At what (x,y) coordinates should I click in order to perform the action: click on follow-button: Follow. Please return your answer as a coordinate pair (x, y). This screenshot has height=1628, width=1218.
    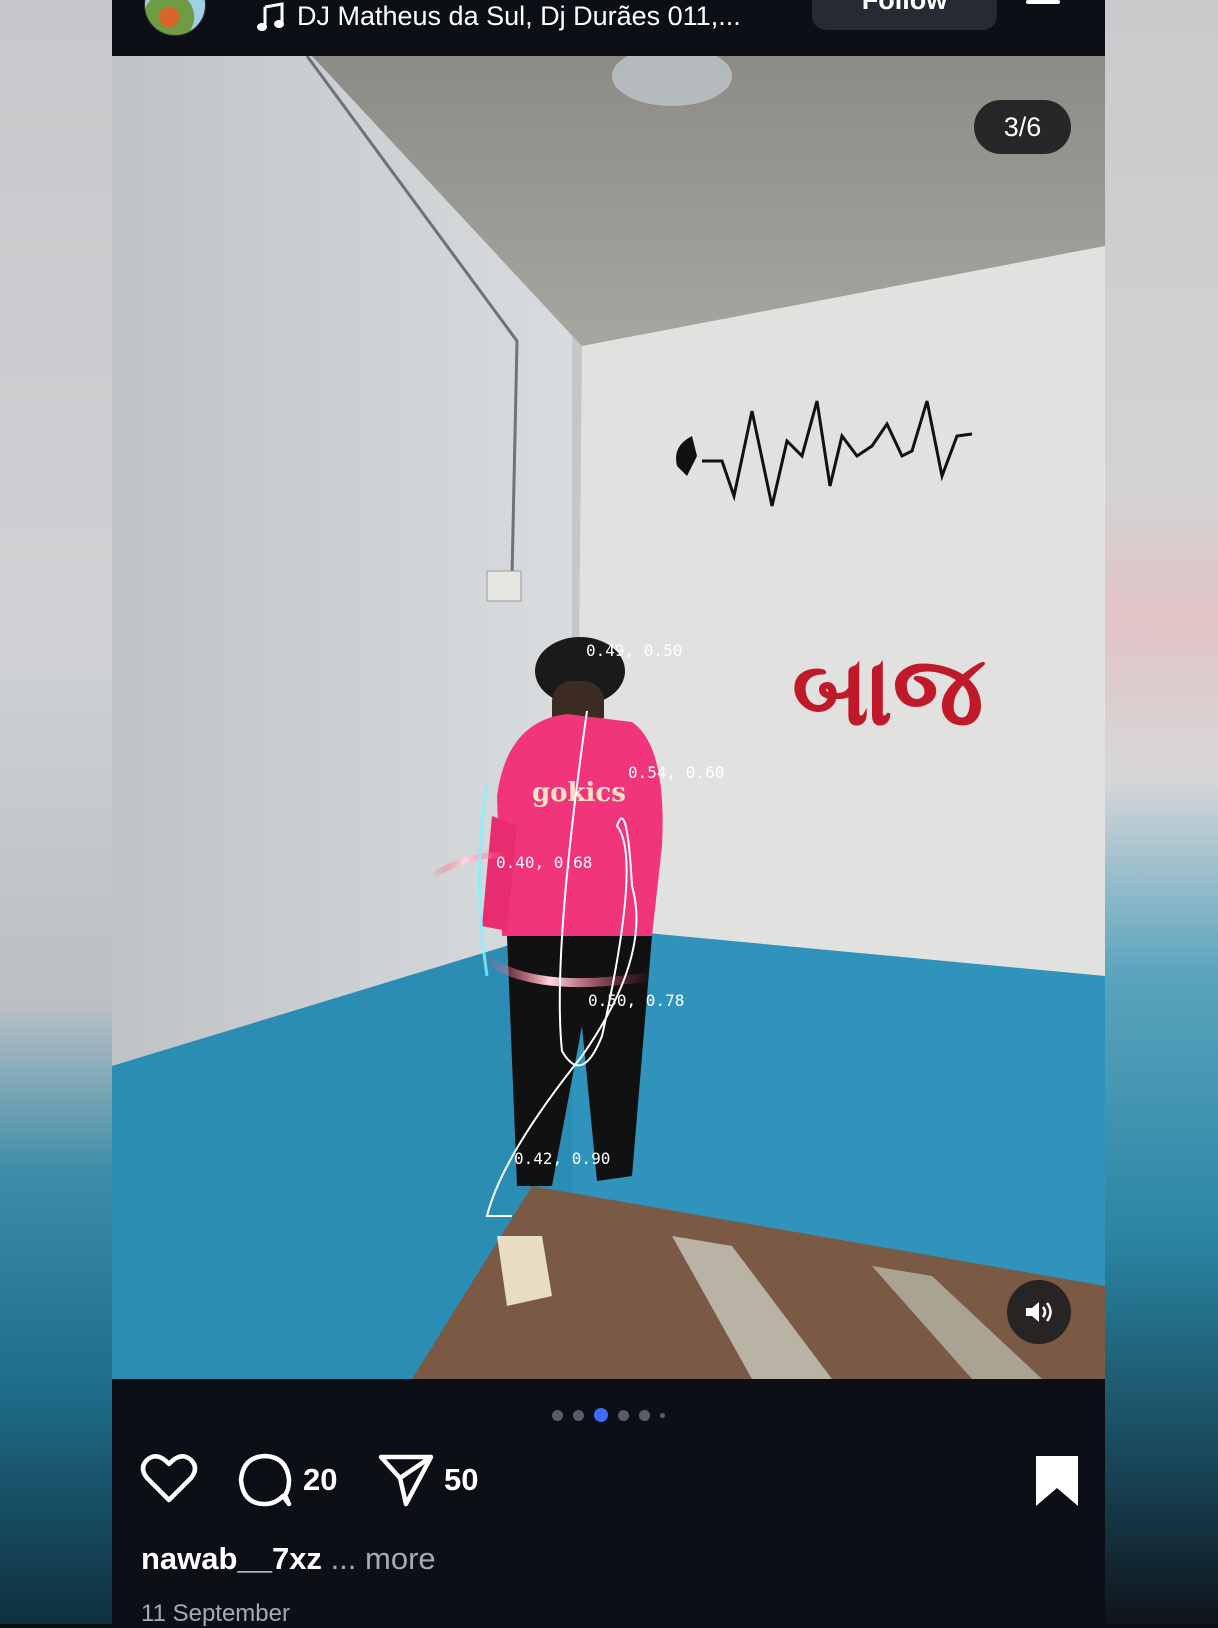
    Looking at the image, I should click on (904, 15).